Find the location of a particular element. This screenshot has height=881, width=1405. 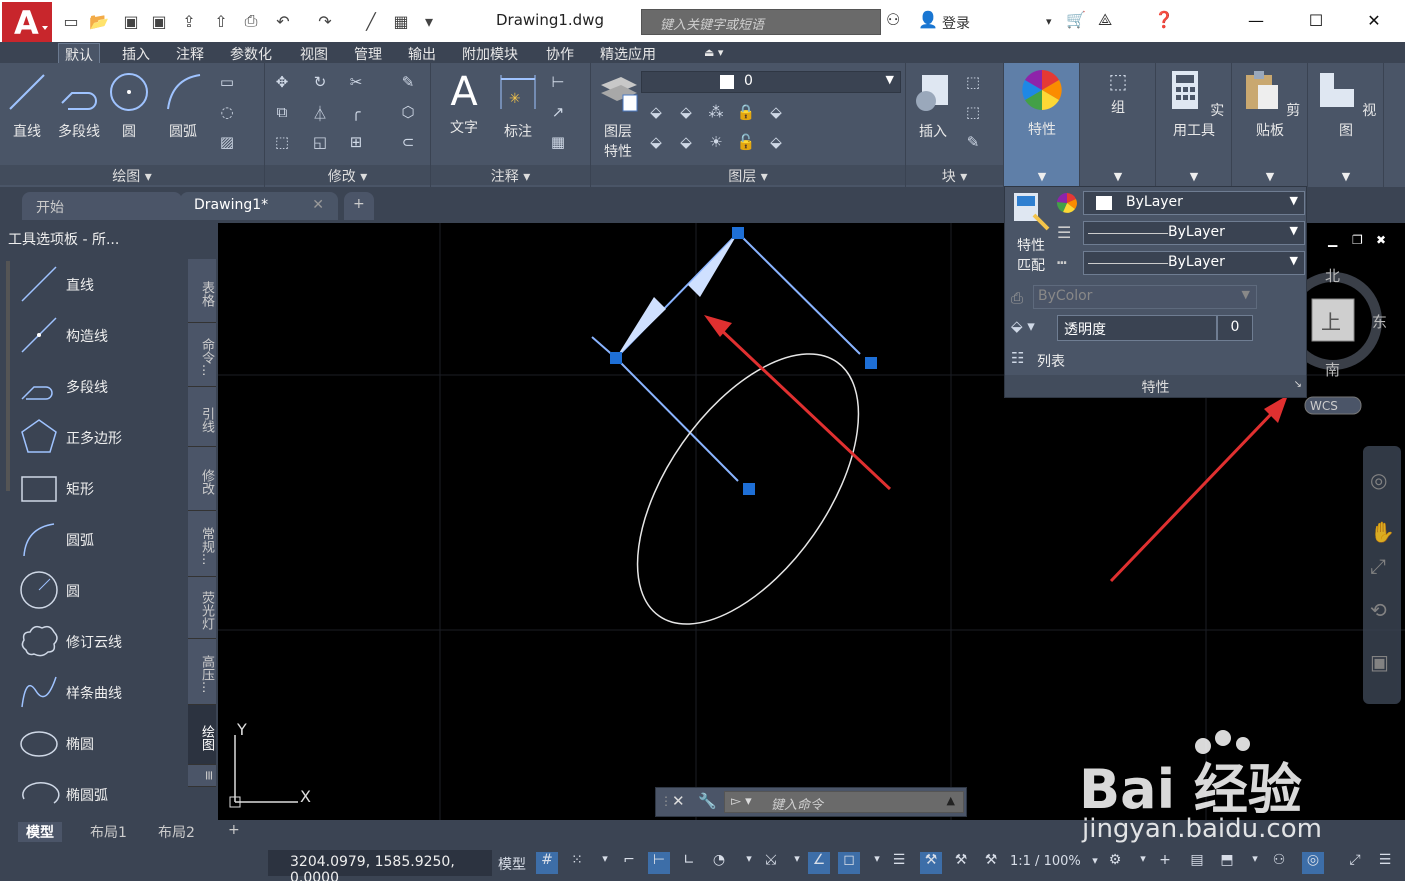

grip-left is located at coordinates (616, 358).